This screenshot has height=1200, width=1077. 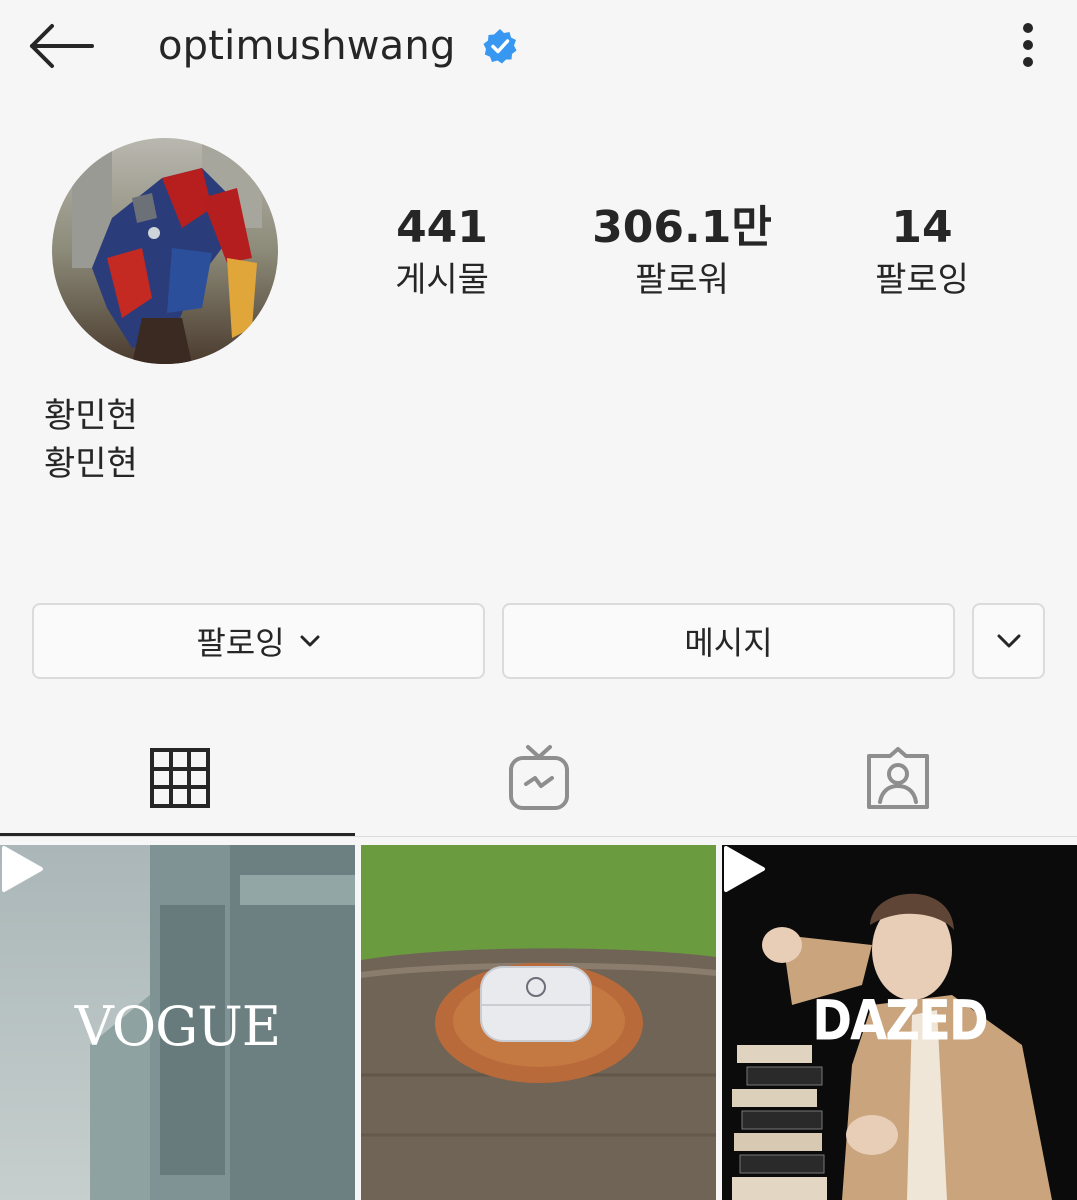 I want to click on profile-bio: 황민현, so click(x=91, y=464).